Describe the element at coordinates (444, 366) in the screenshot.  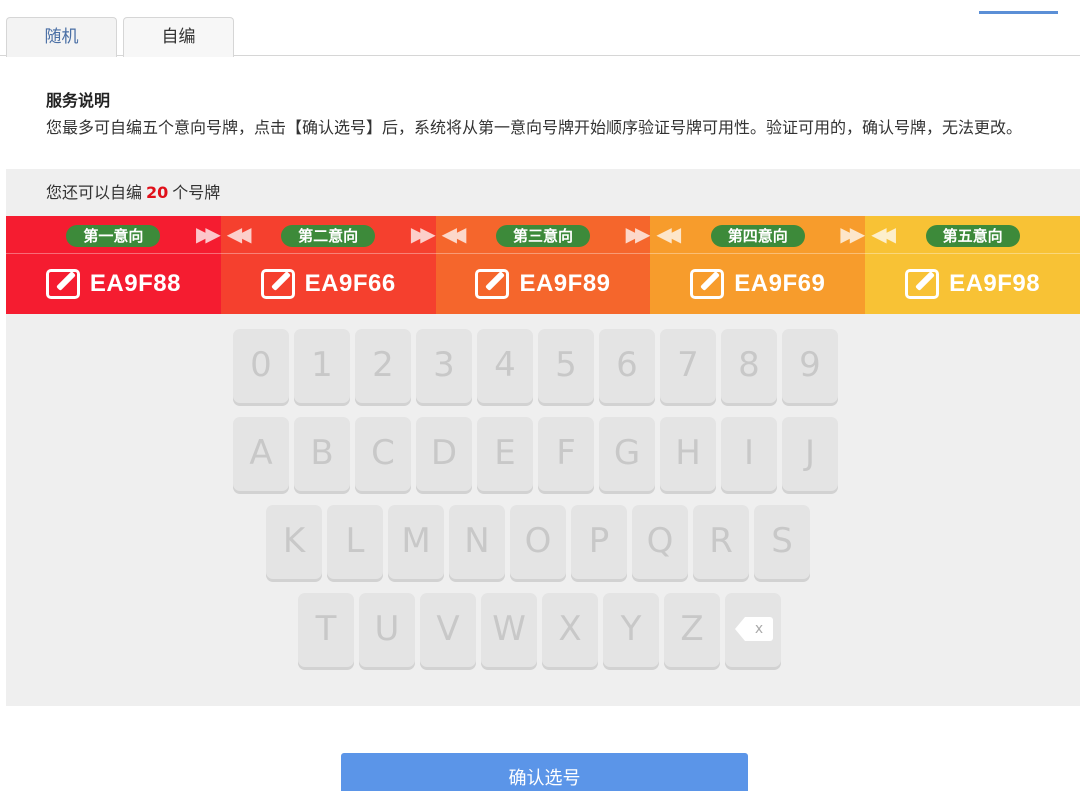
I see `key-3: 3` at that location.